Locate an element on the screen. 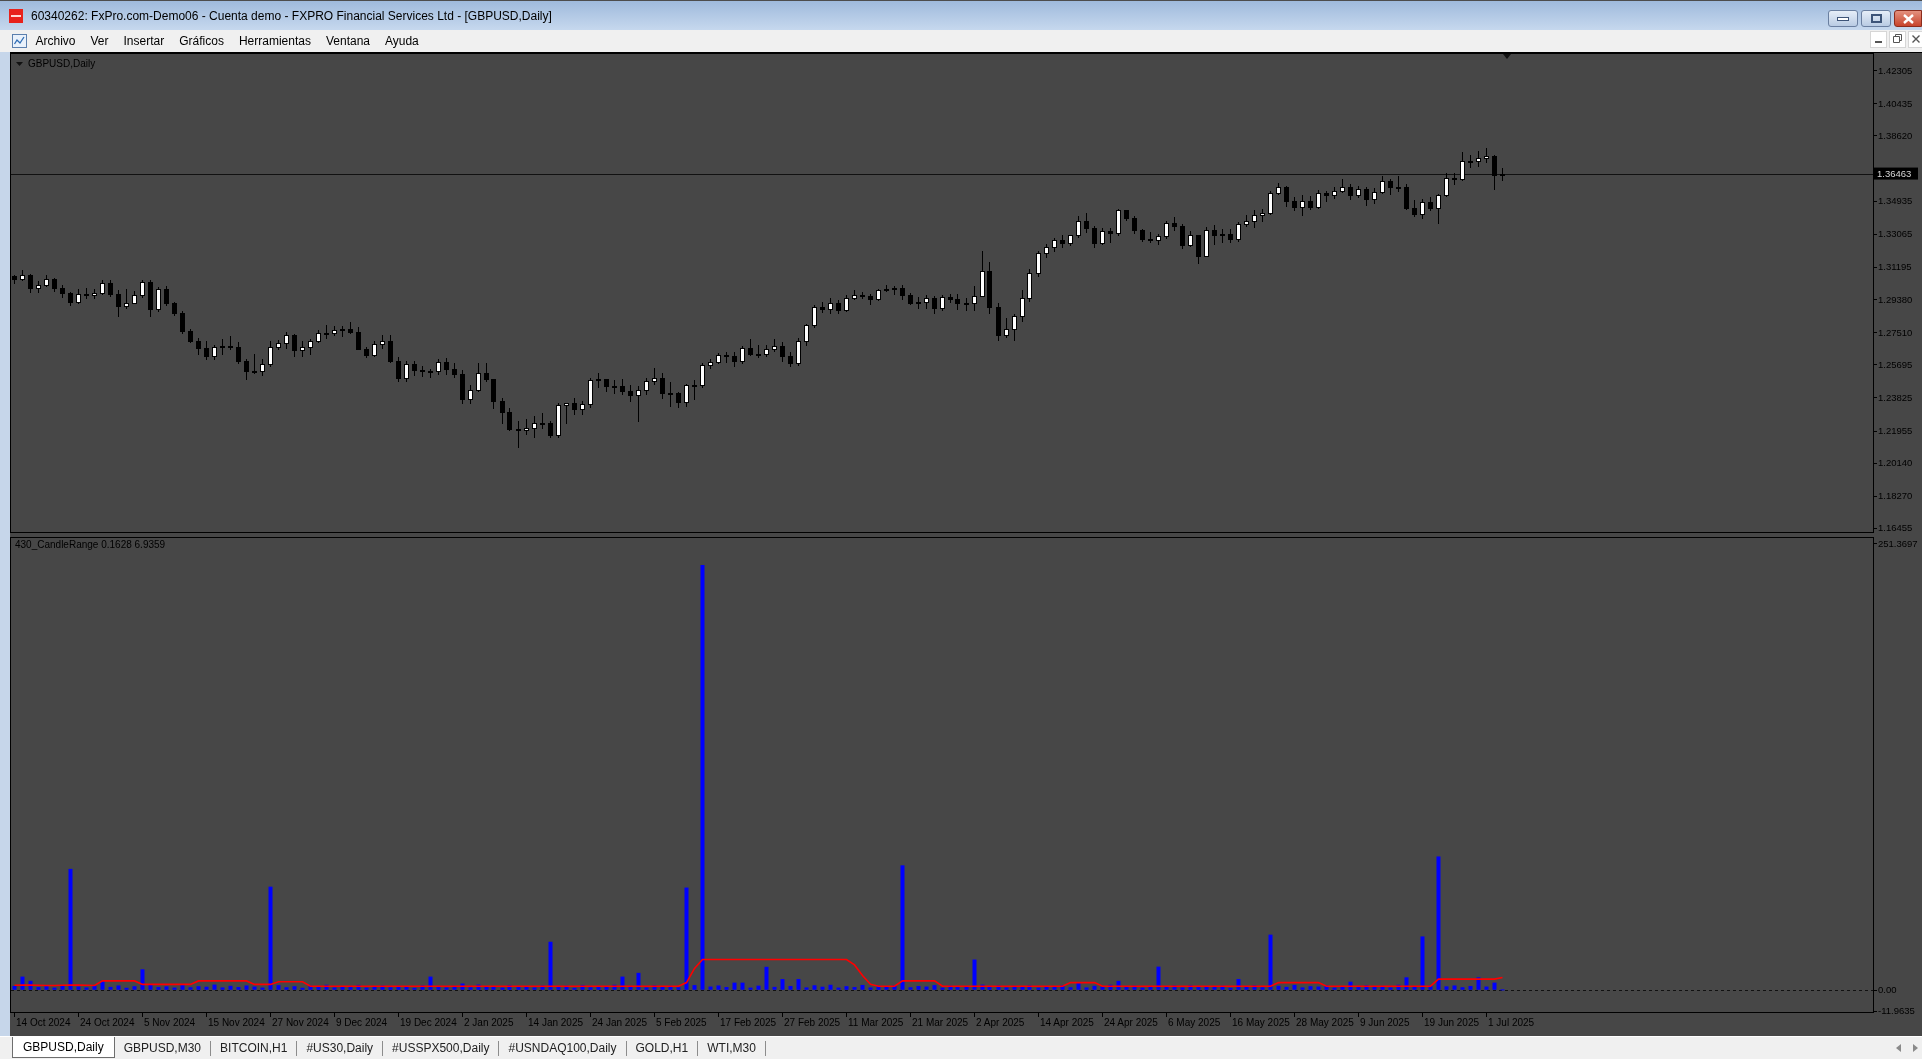  date-label: 19 Dec 2024 is located at coordinates (428, 1022).